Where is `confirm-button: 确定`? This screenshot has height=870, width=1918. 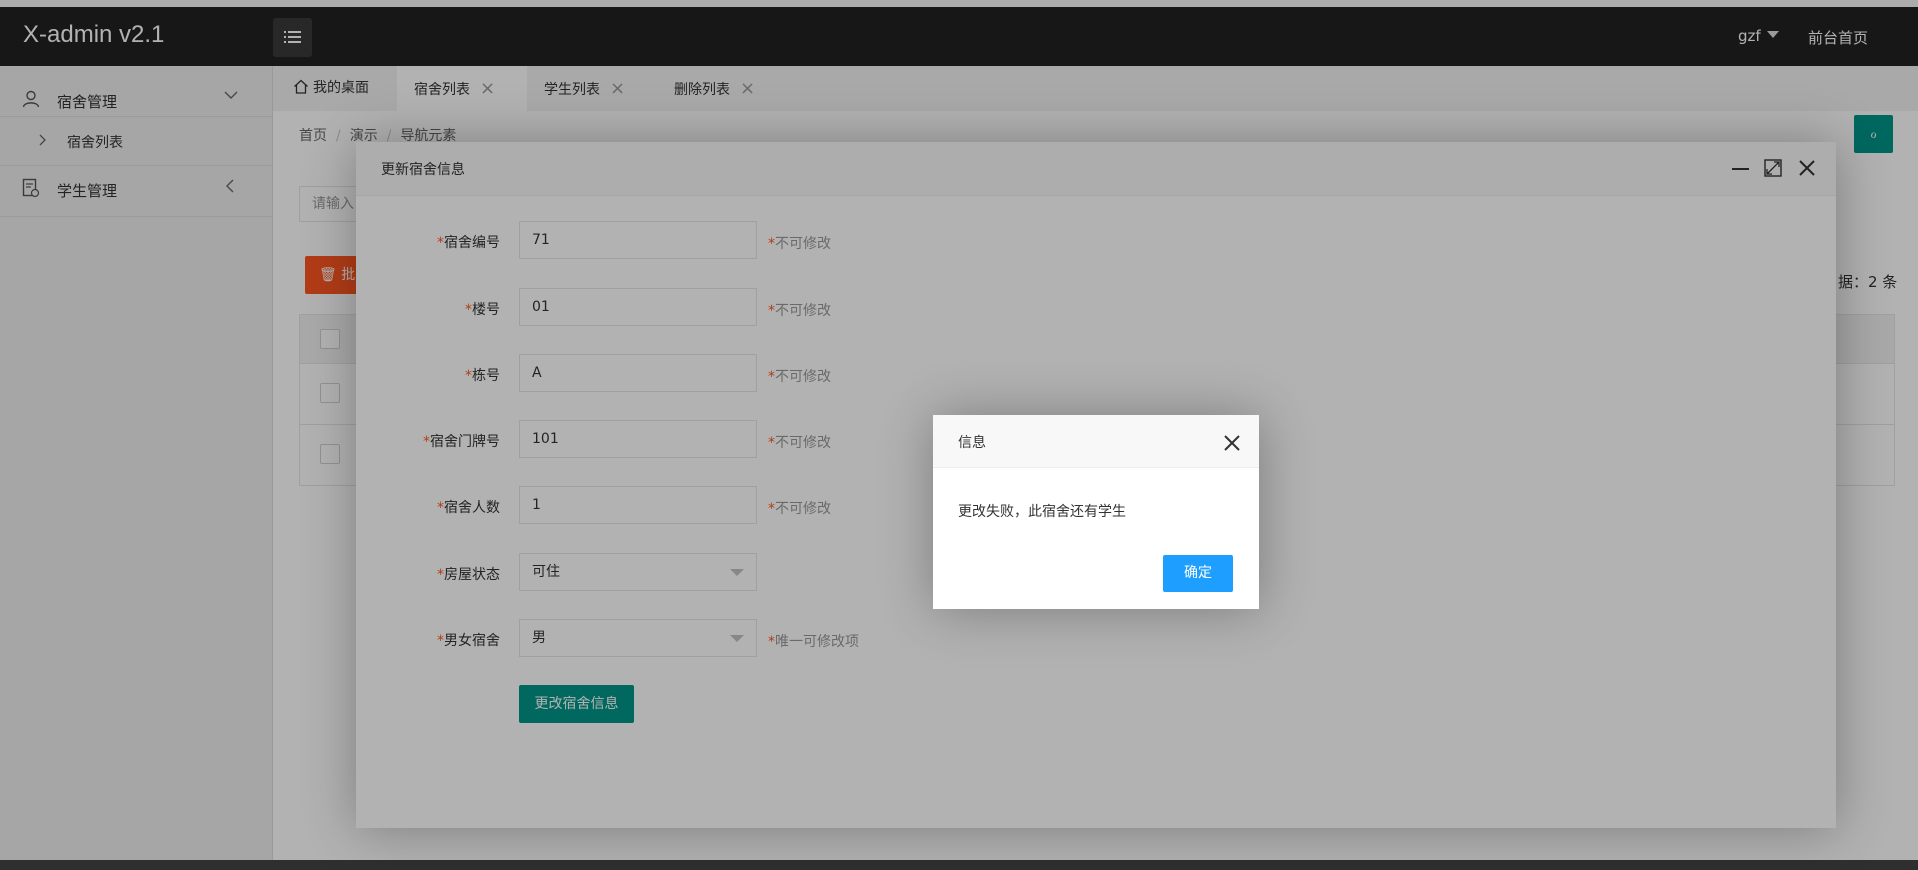
confirm-button: 确定 is located at coordinates (1198, 573).